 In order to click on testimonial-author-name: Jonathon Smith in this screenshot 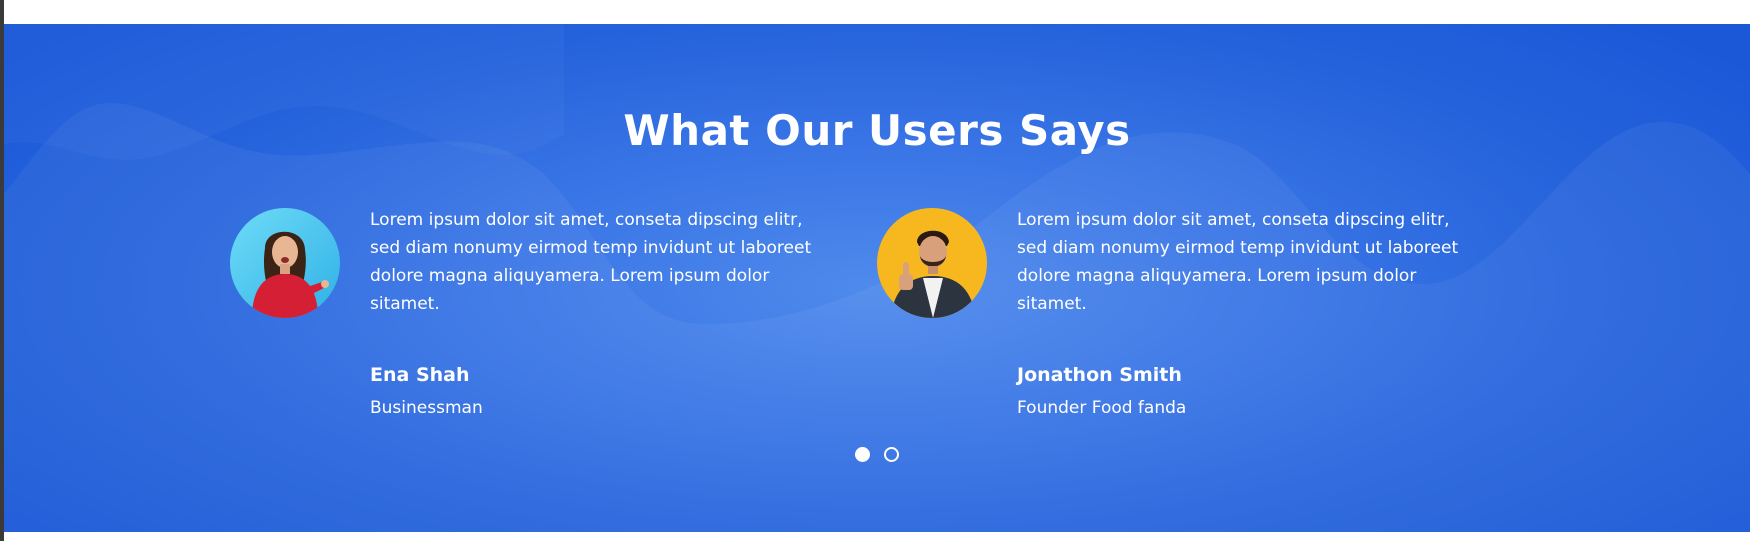, I will do `click(1099, 375)`.